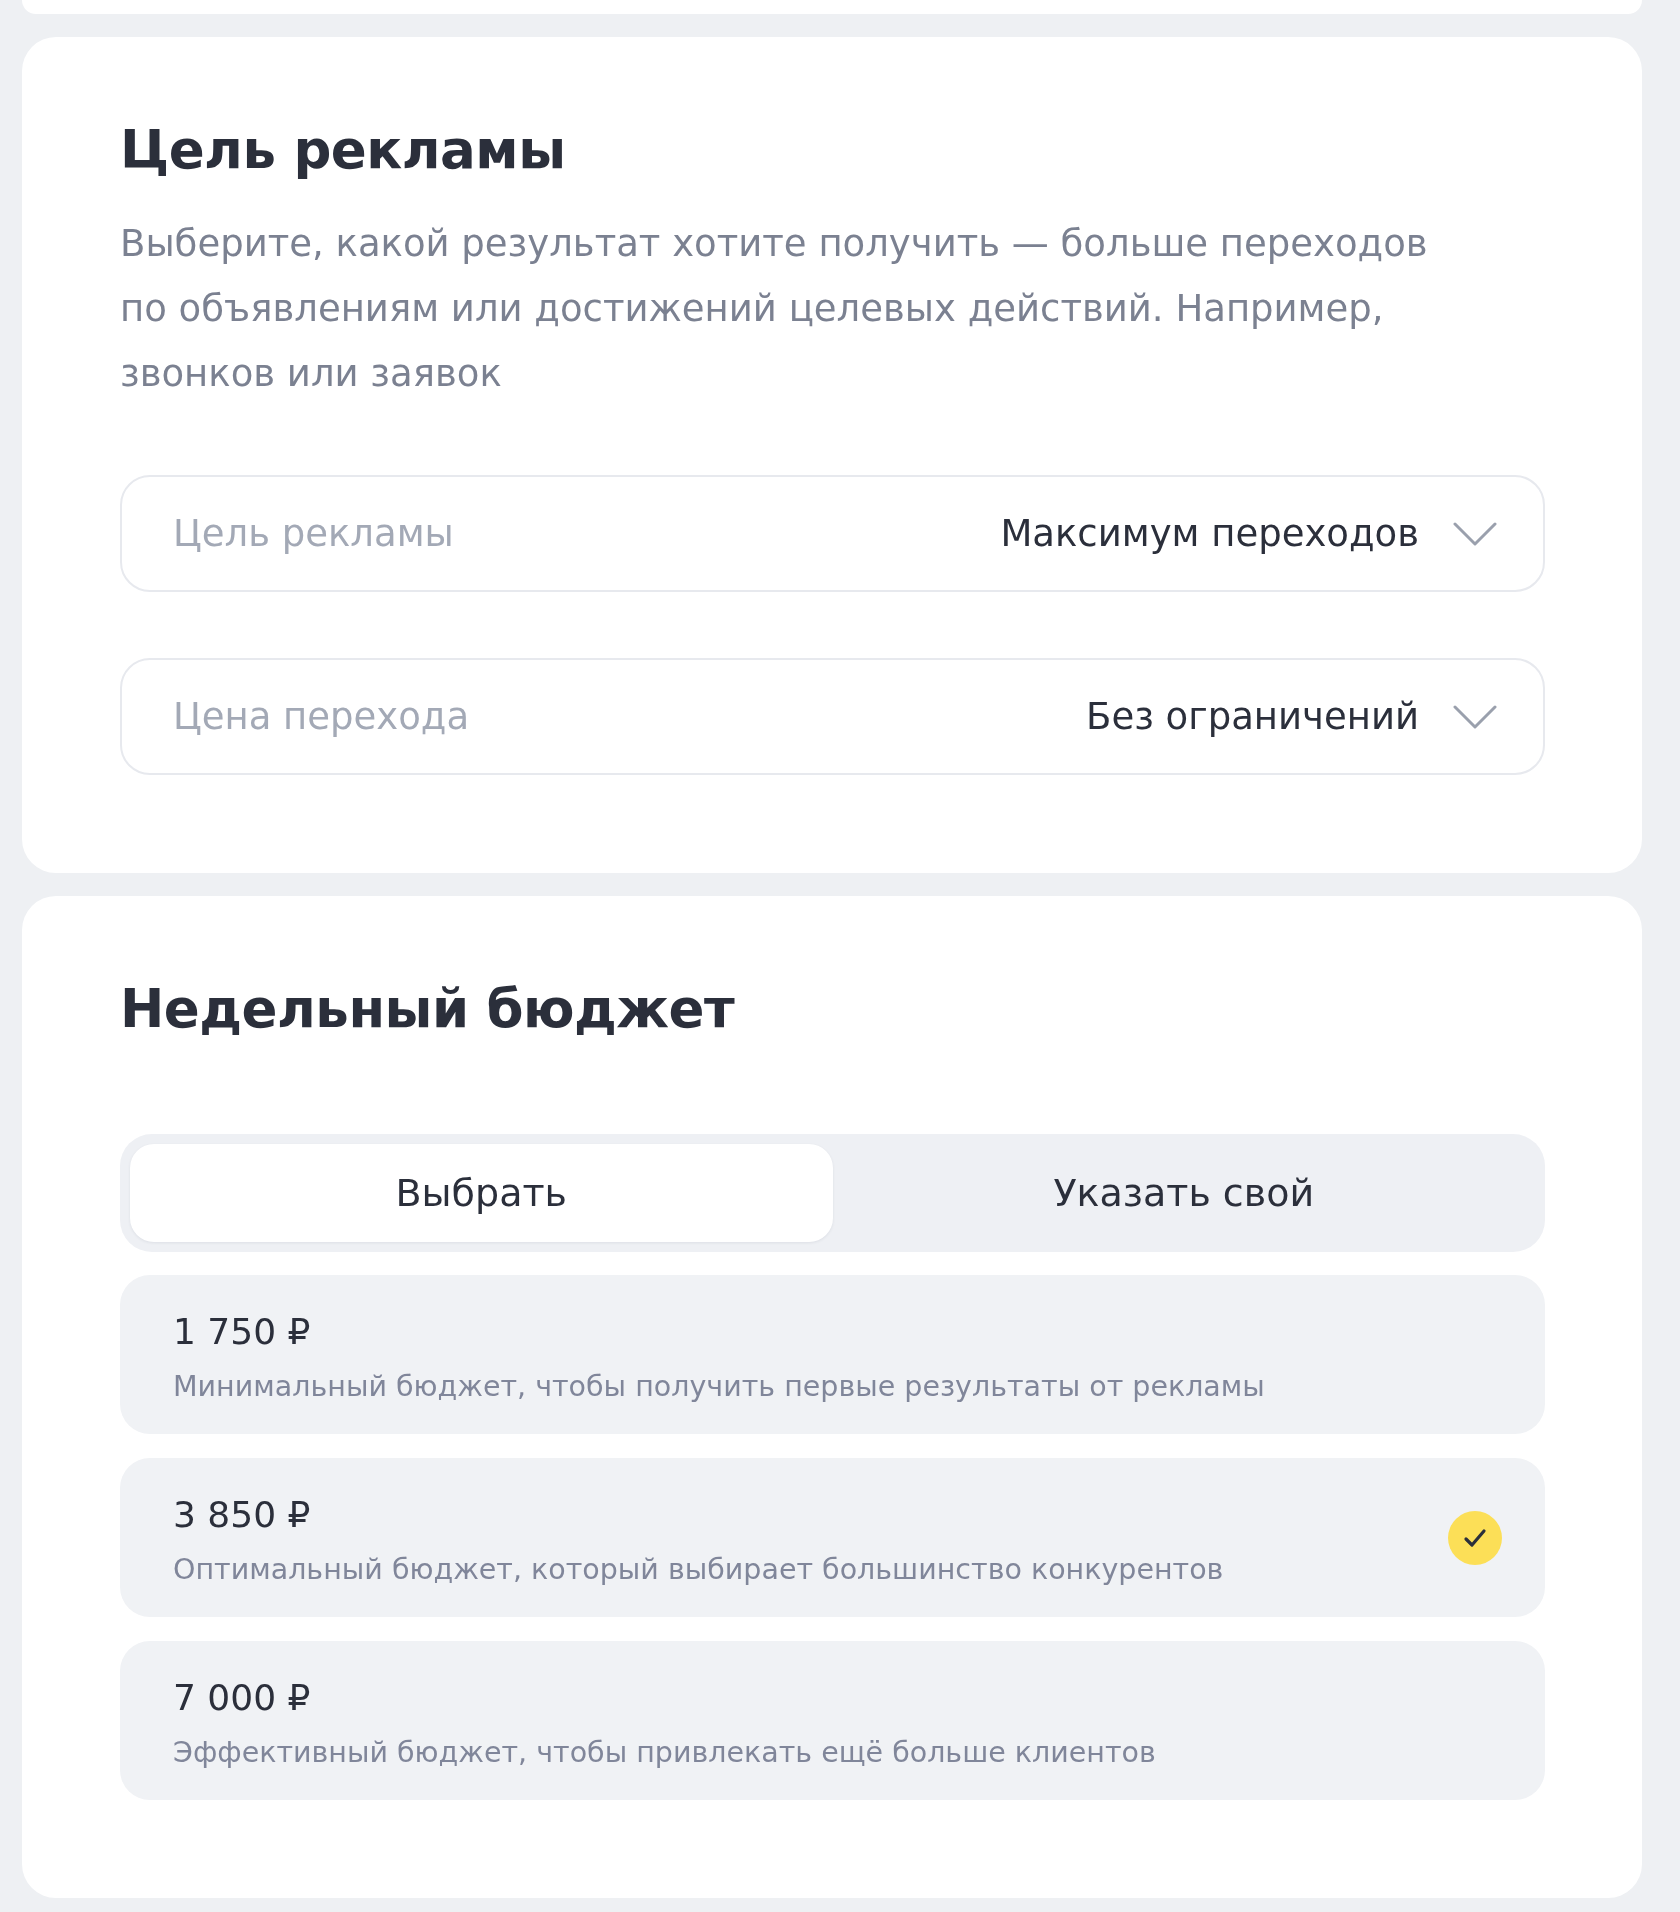  Describe the element at coordinates (1209, 533) in the screenshot. I see `field-value: Максимум переходов` at that location.